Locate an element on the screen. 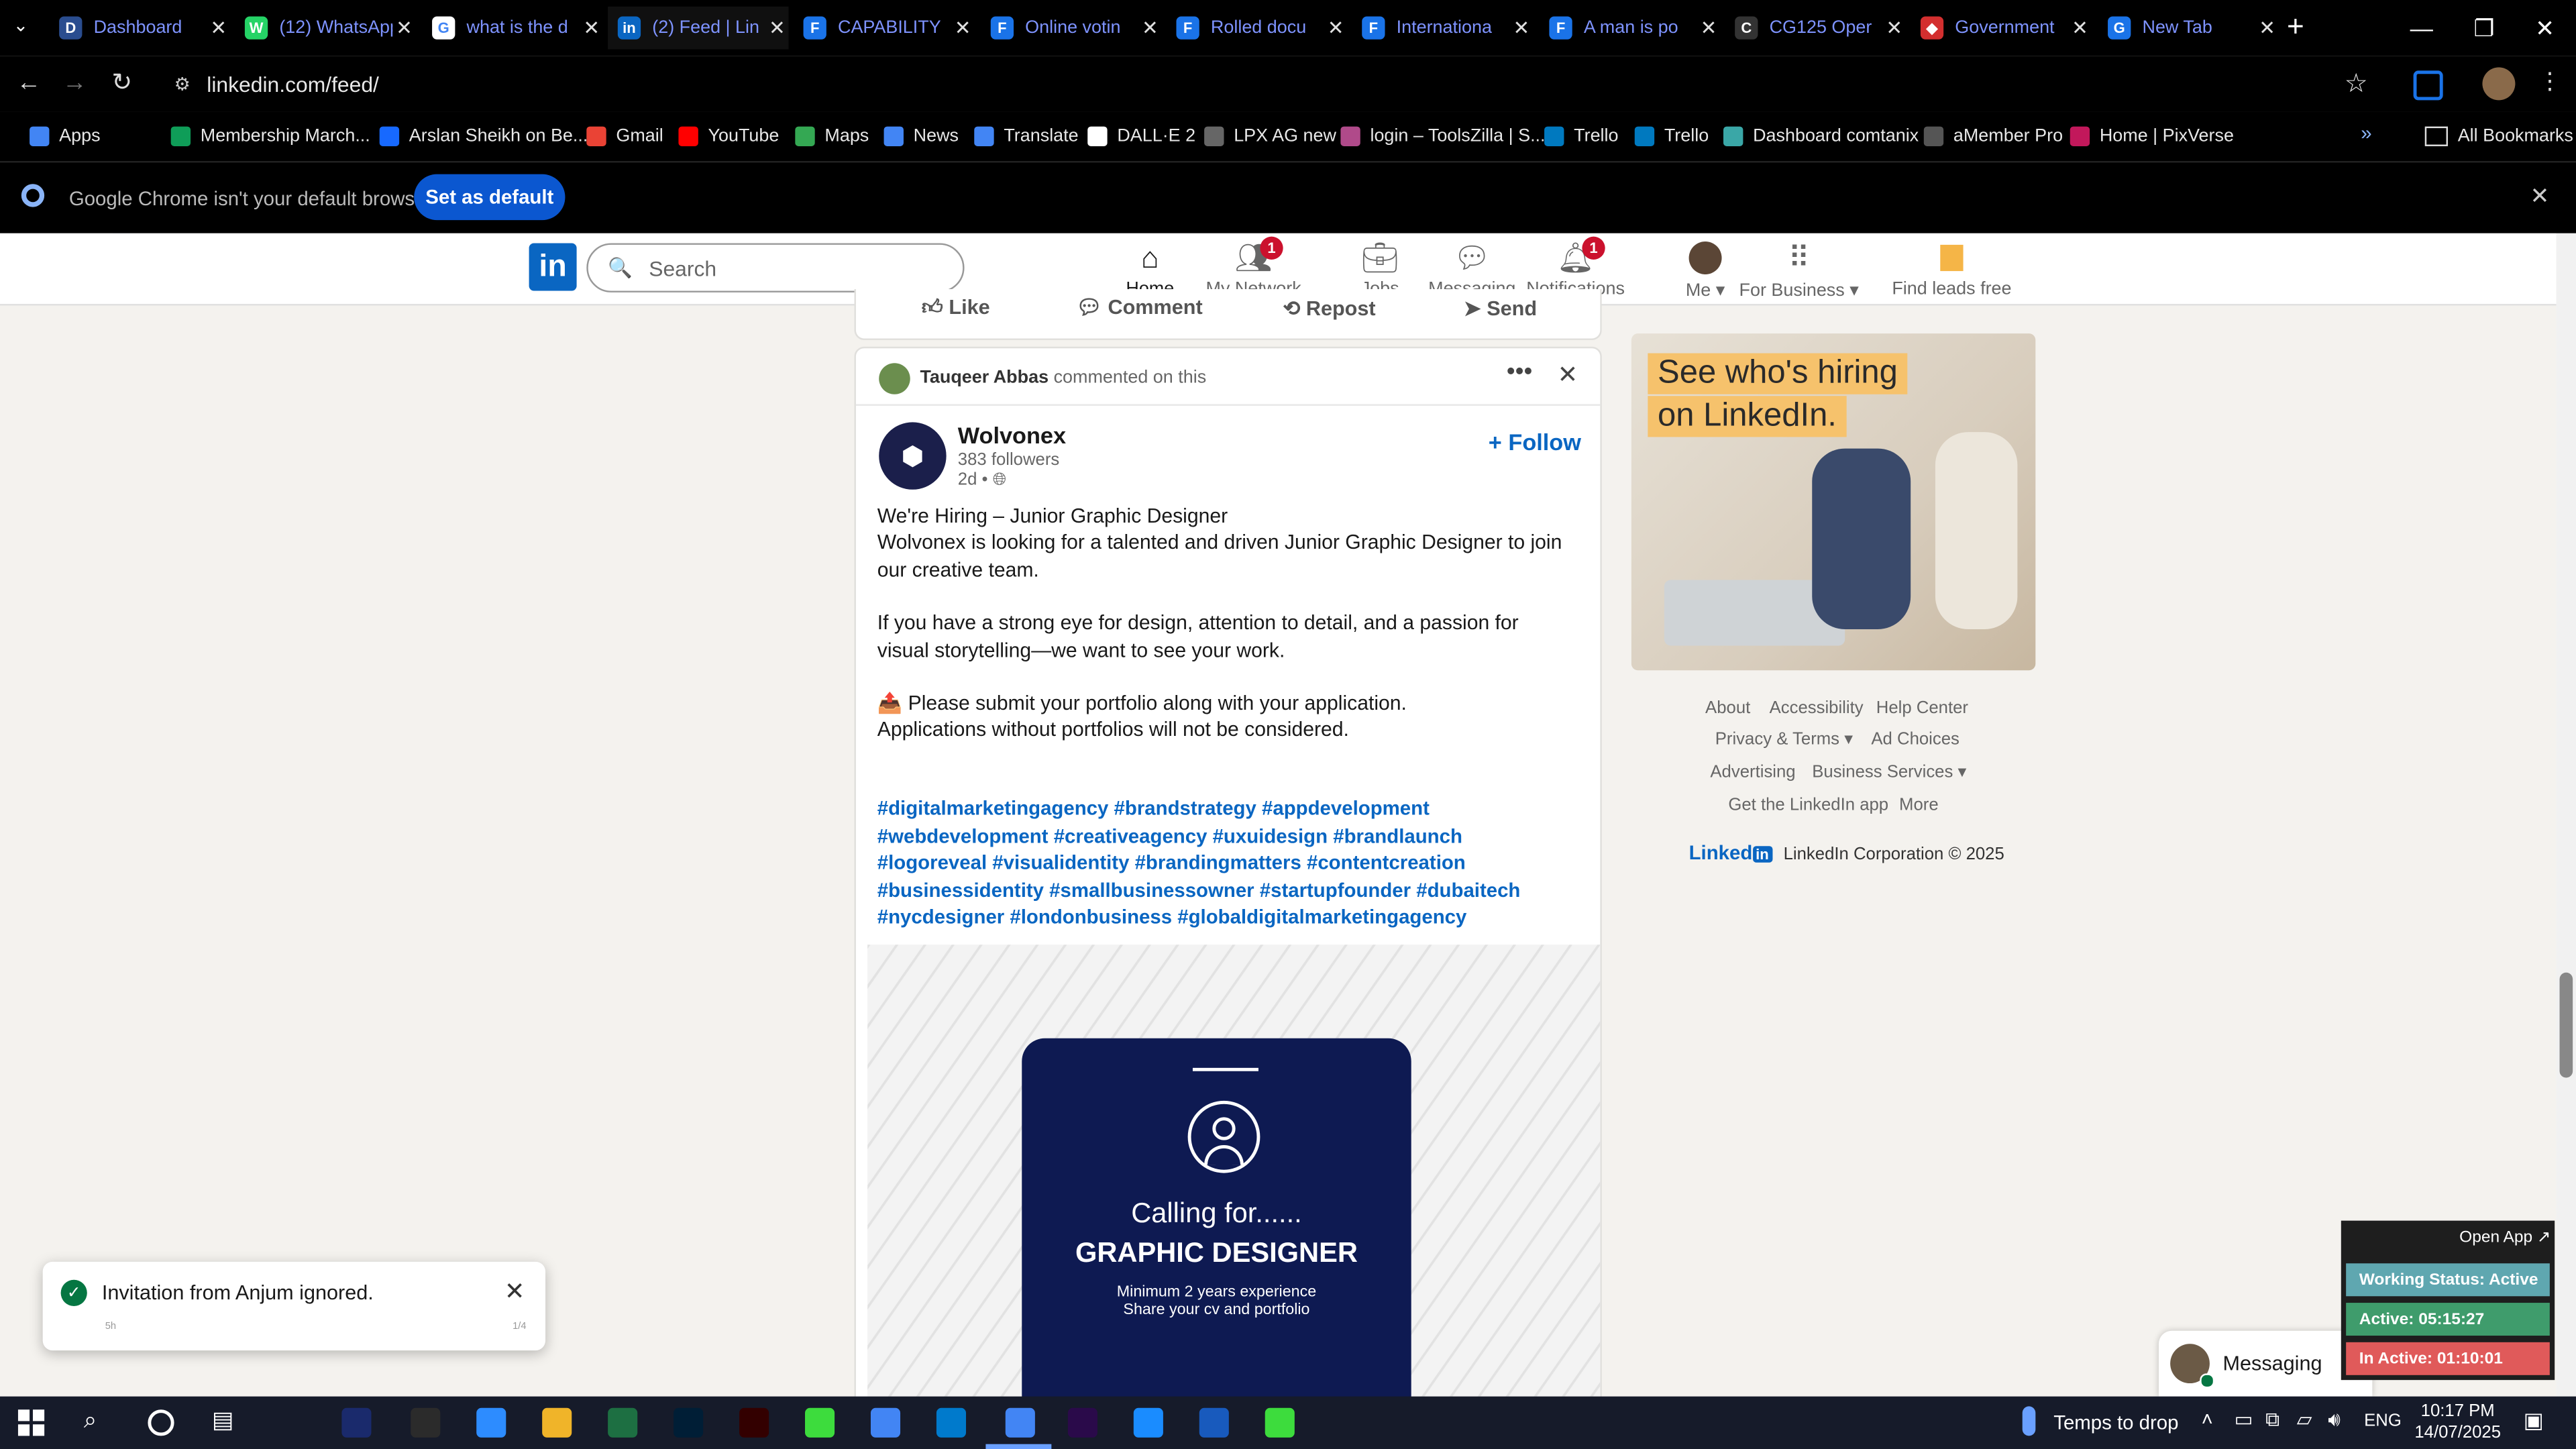  dismiss-post-icon: ✕ is located at coordinates (1568, 375).